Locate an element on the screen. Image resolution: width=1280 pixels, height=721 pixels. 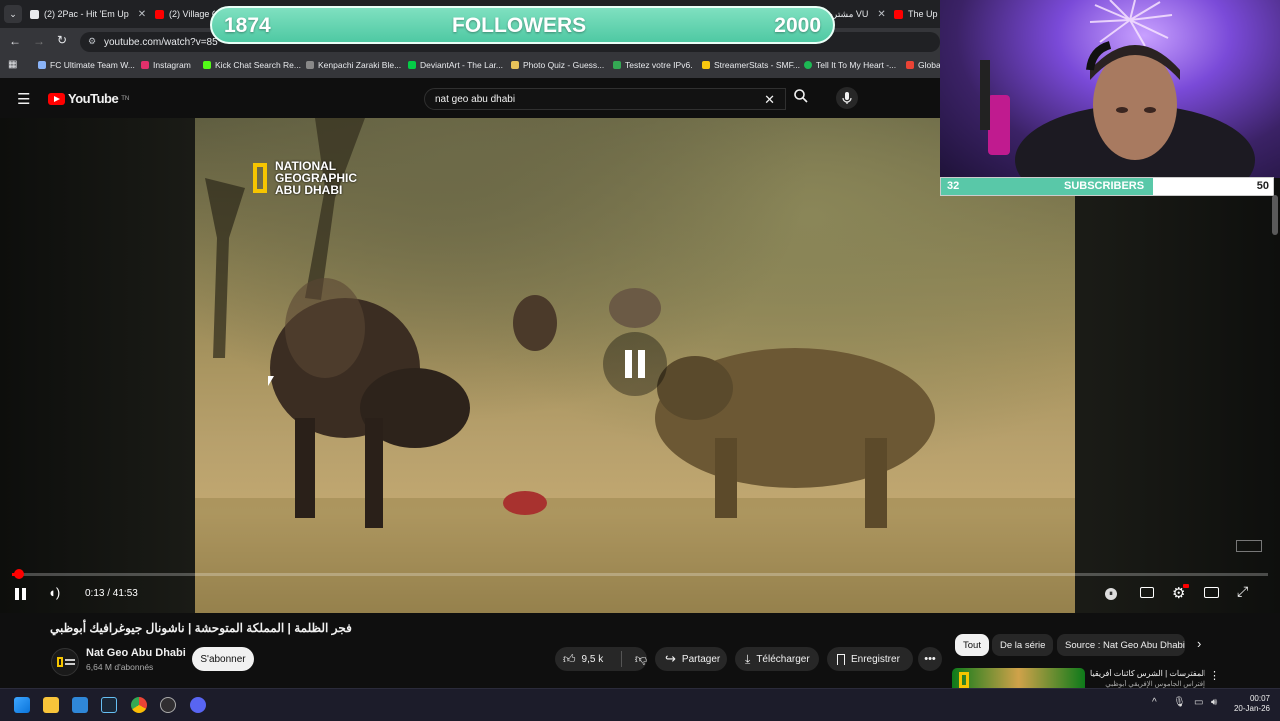
chevron-right-icon: › is located at coordinates (1199, 643).